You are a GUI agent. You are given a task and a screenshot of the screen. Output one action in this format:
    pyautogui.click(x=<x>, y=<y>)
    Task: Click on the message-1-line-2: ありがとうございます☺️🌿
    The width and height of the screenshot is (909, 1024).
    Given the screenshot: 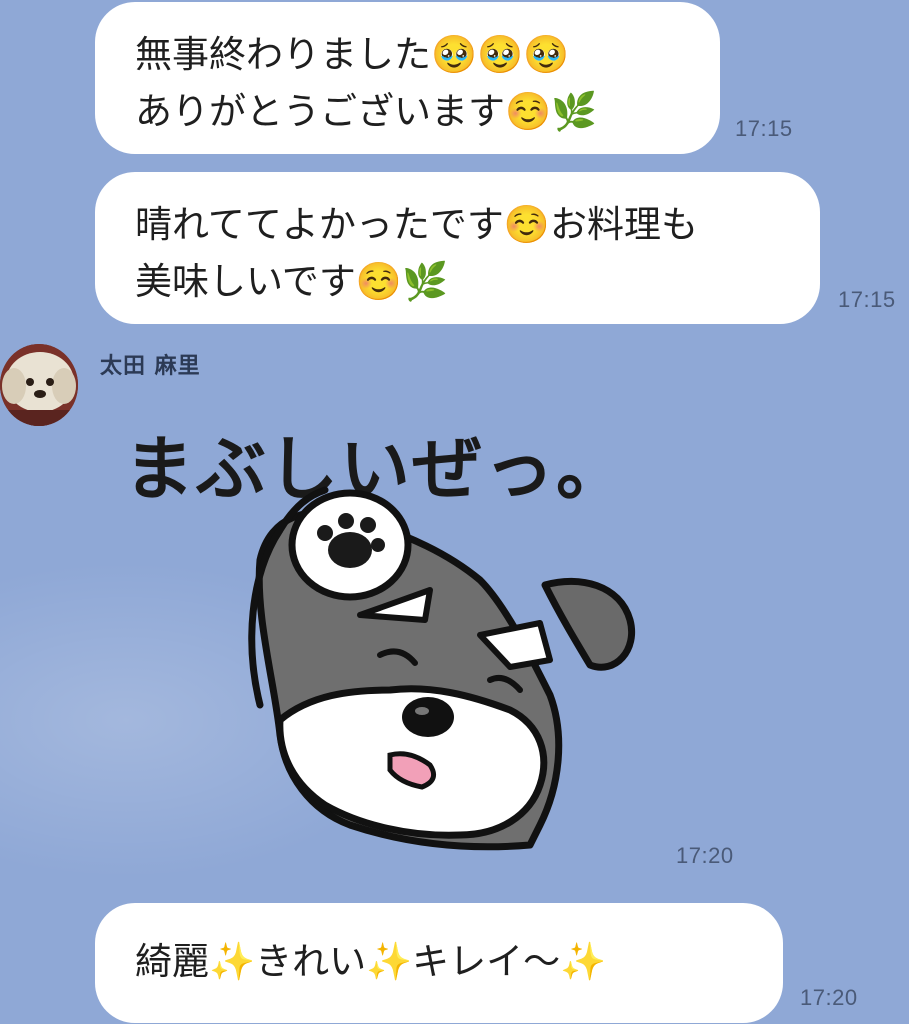 What is the action you would take?
    pyautogui.click(x=366, y=111)
    